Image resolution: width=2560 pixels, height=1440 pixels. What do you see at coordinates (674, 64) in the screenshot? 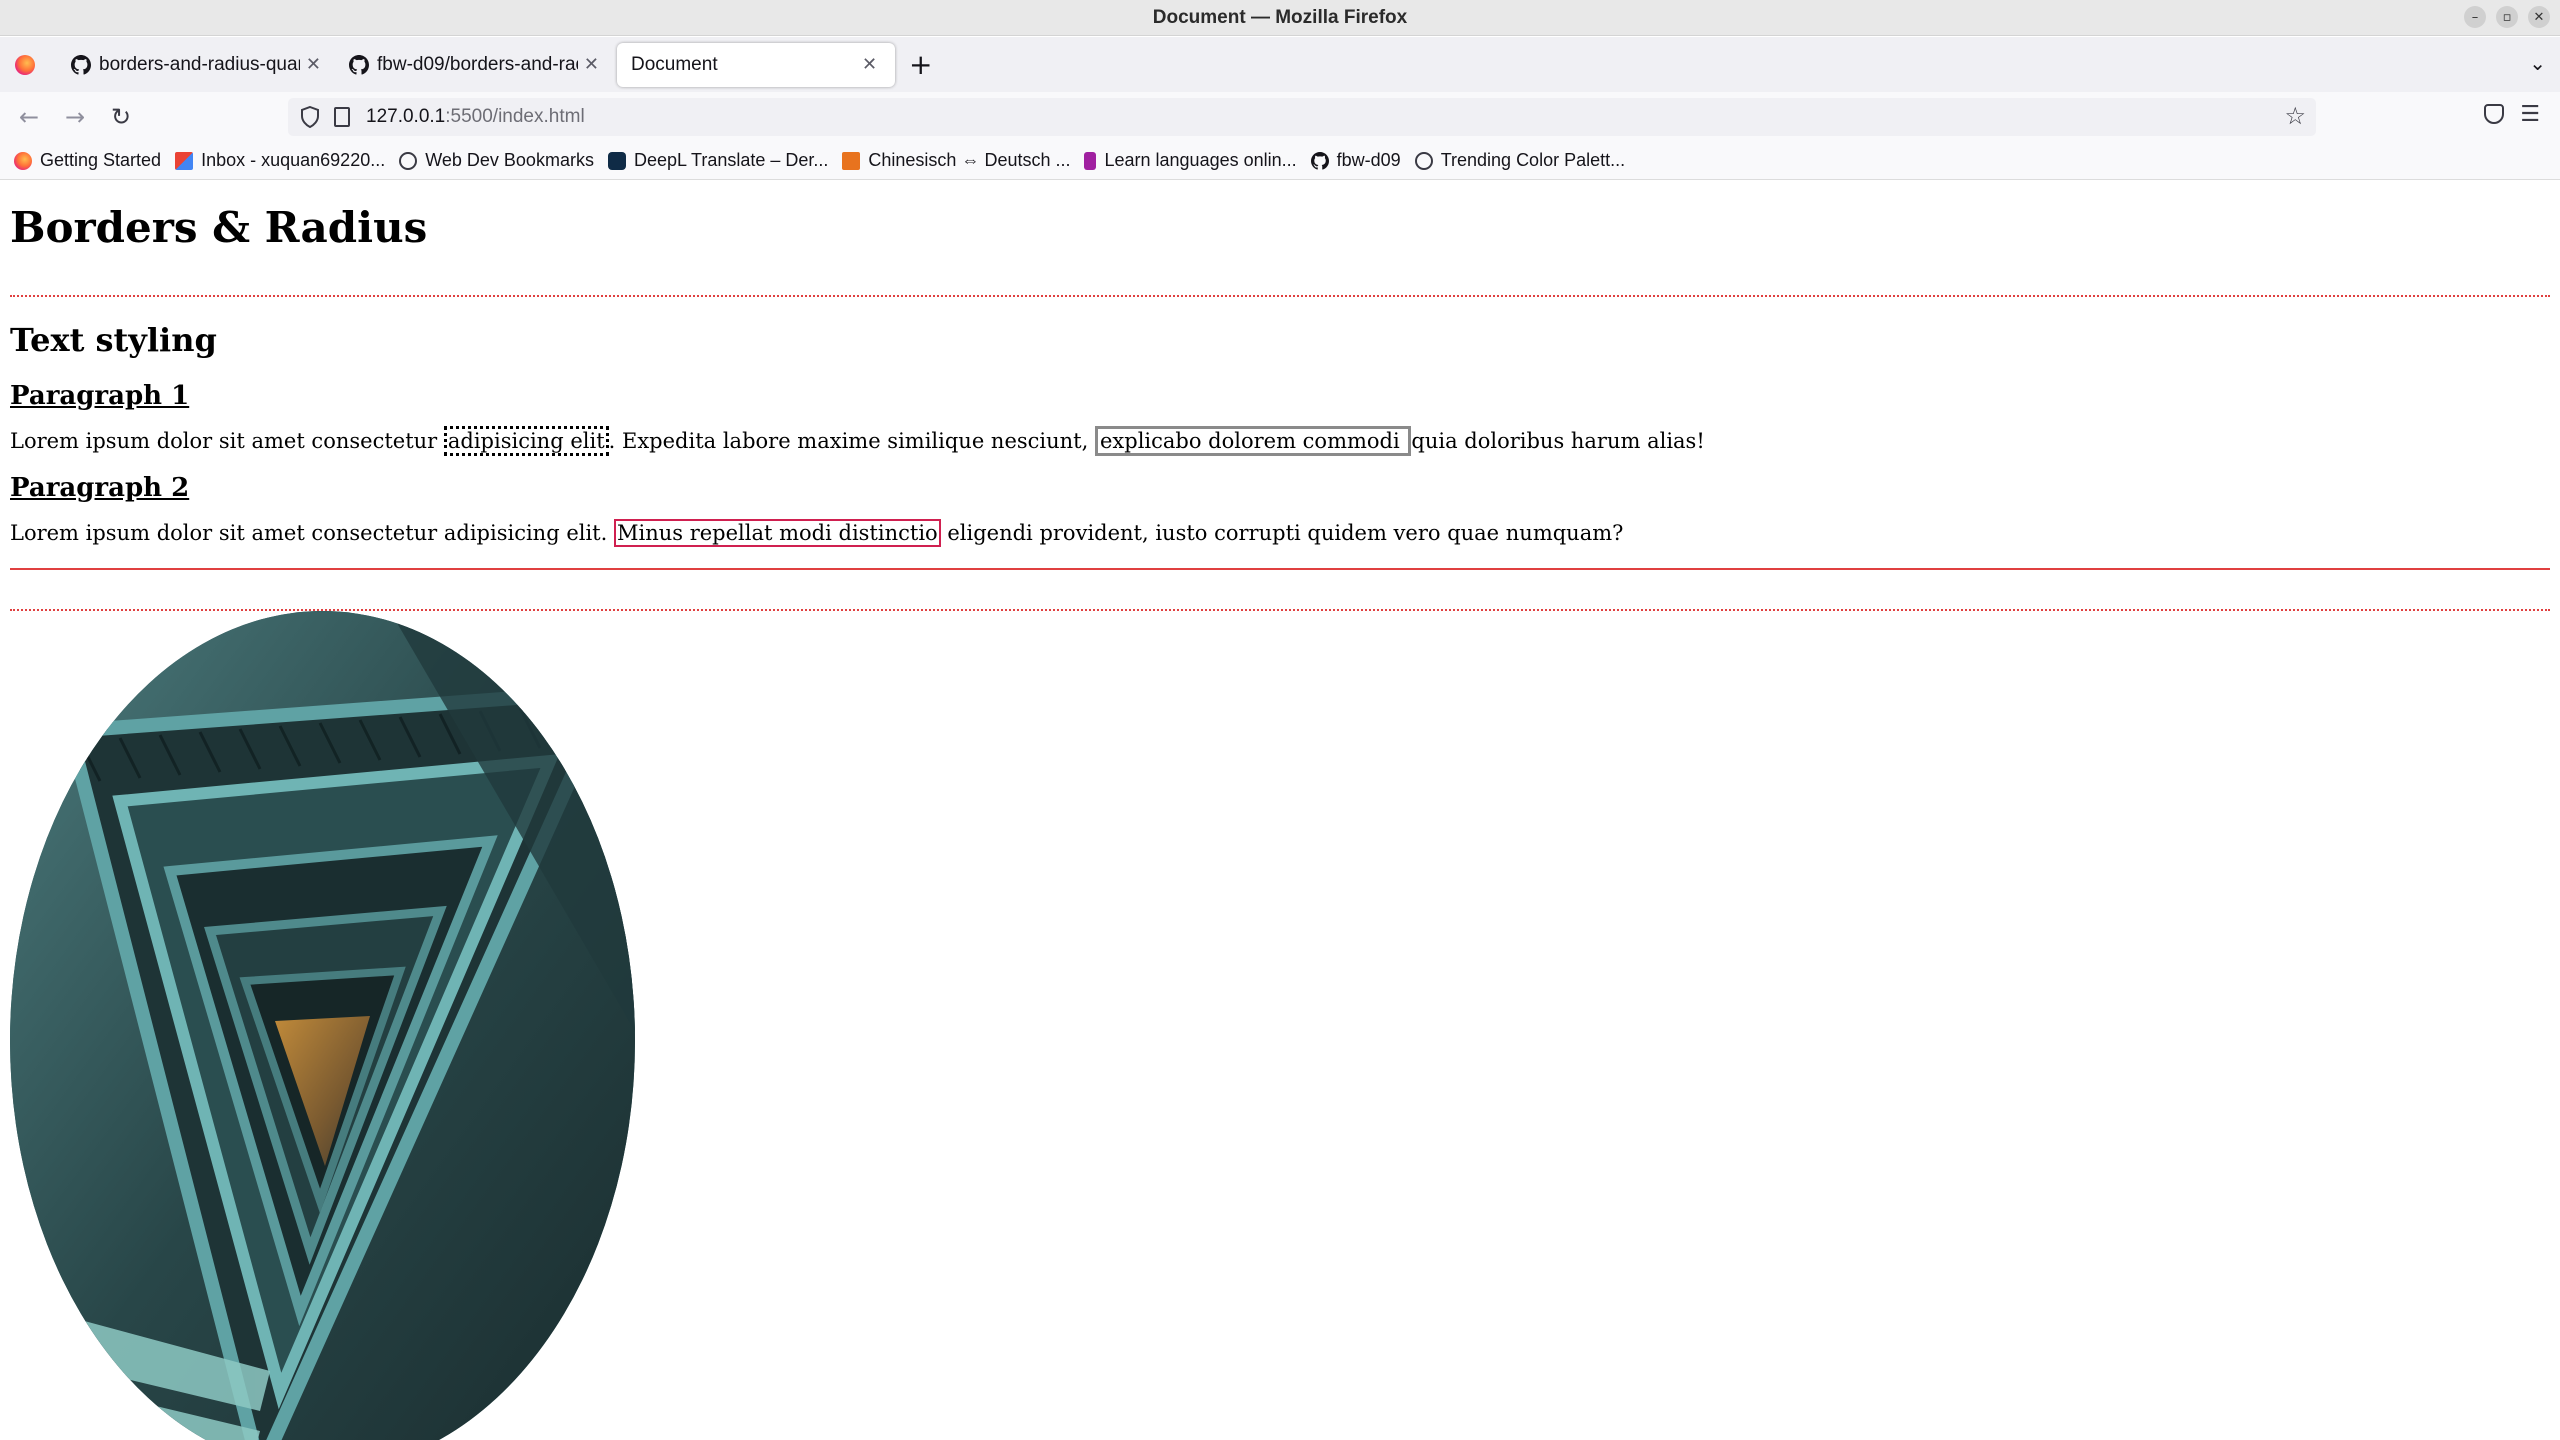
I see `tab-label: Document` at bounding box center [674, 64].